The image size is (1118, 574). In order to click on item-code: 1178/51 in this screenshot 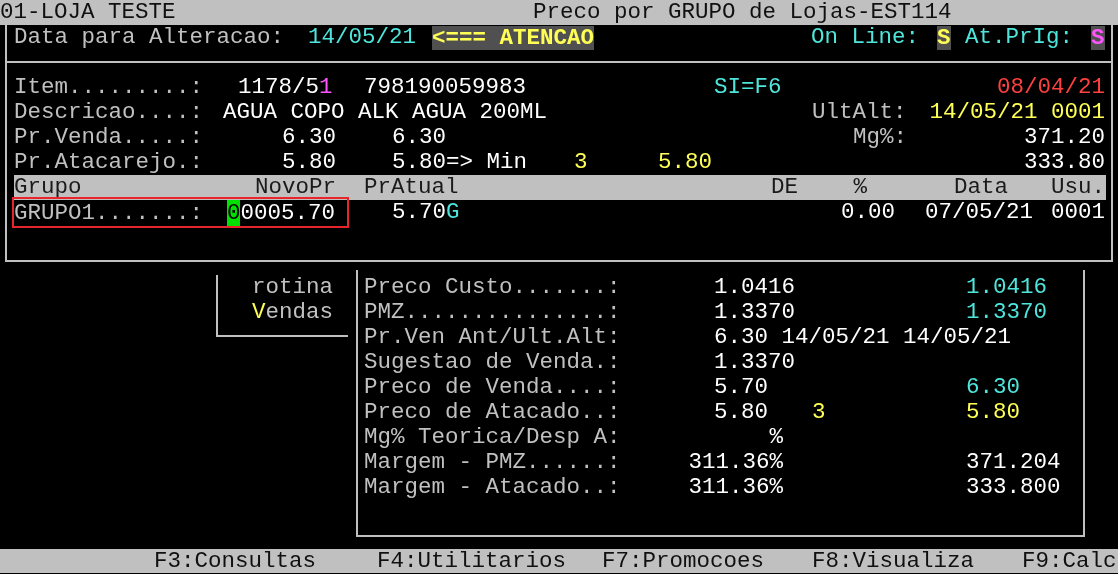, I will do `click(285, 87)`.